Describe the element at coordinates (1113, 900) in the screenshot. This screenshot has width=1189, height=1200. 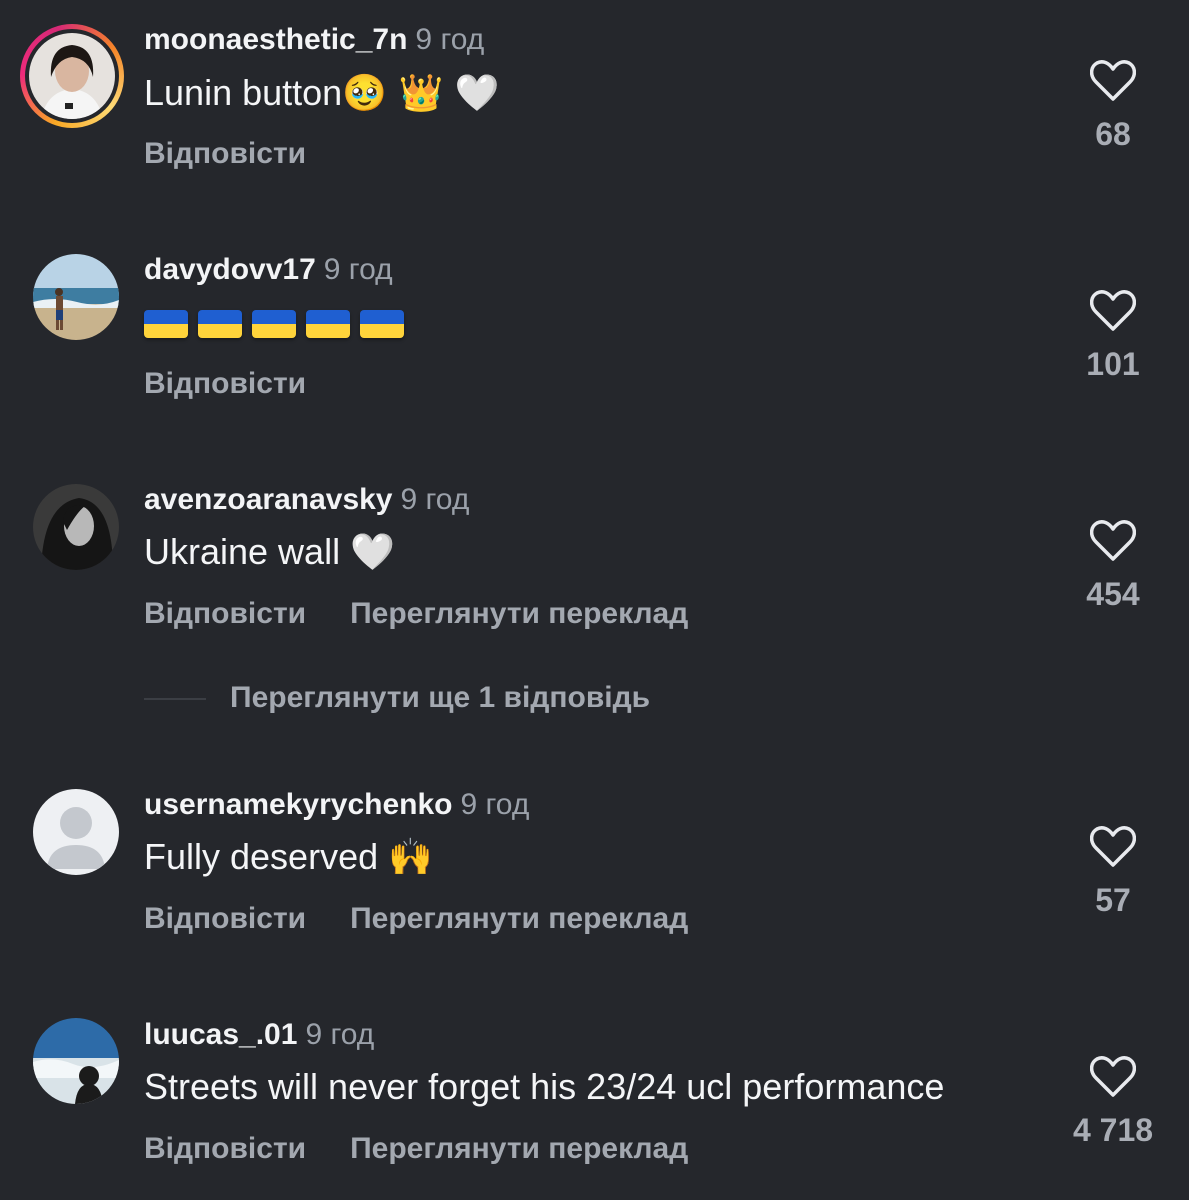
I see `like-count: 57` at that location.